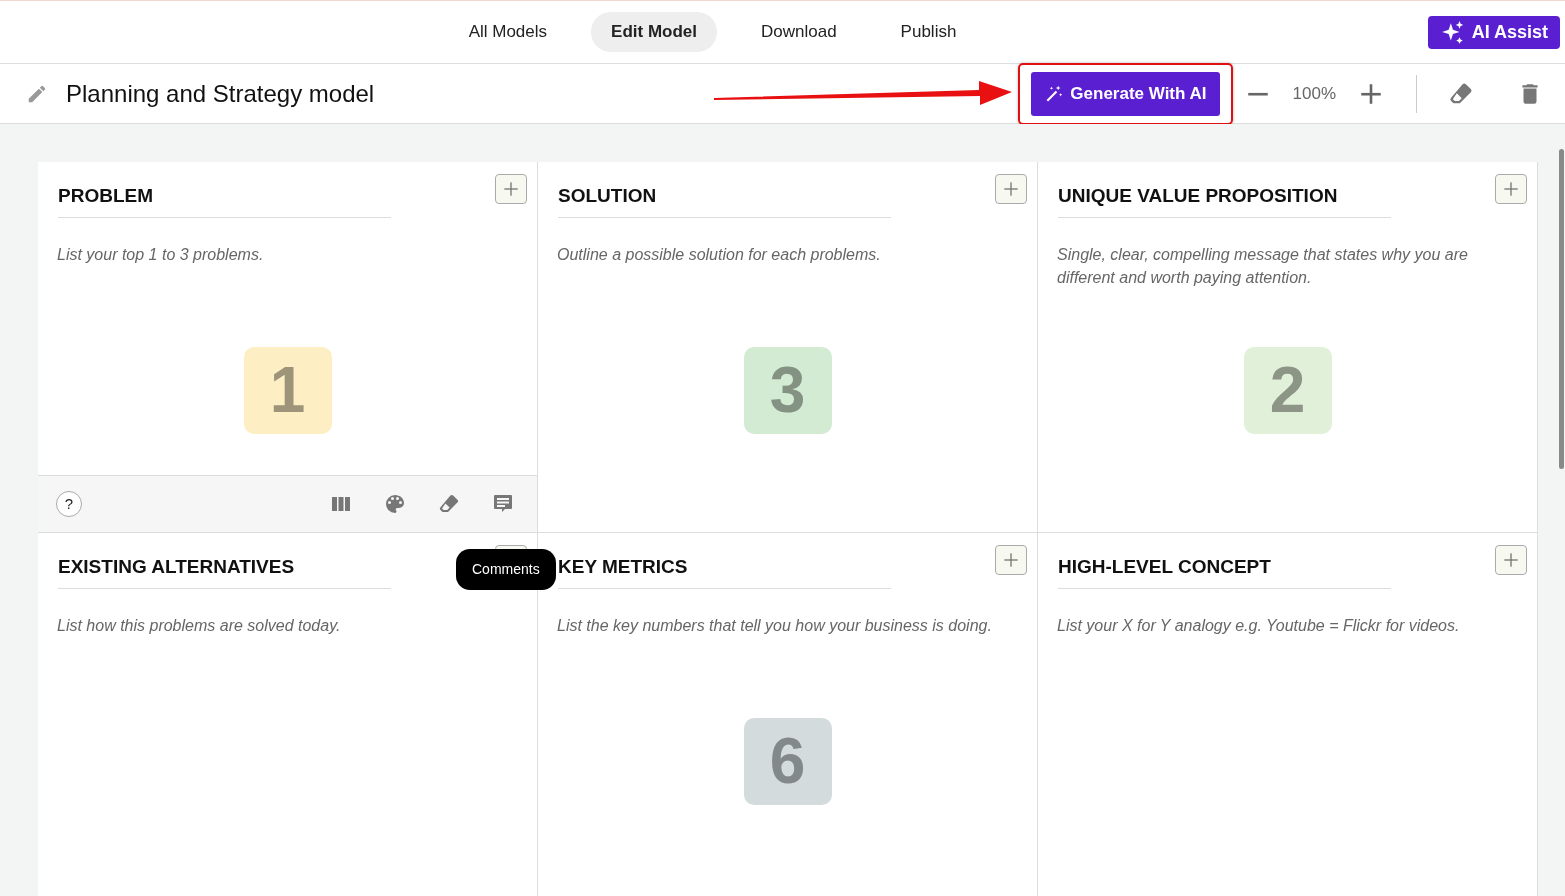 This screenshot has width=1565, height=896. What do you see at coordinates (224, 571) in the screenshot?
I see `section-title: EXISTING ALTERNATIVES` at bounding box center [224, 571].